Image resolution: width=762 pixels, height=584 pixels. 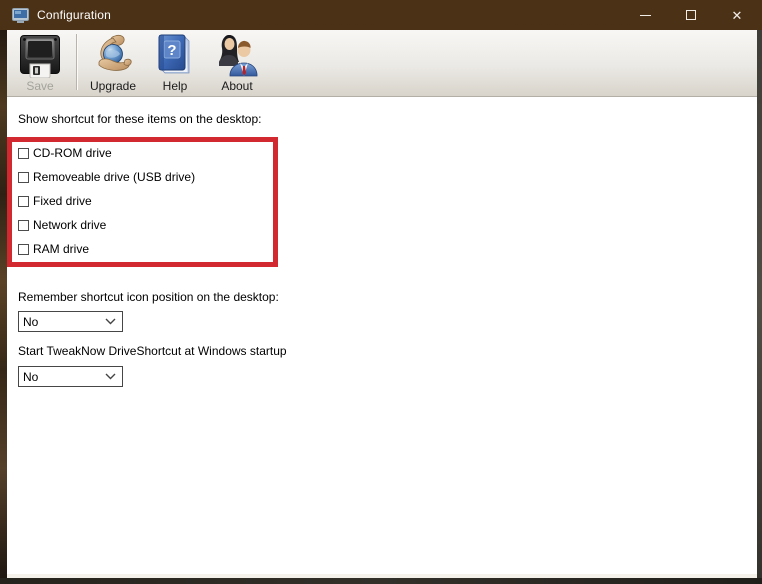 I want to click on ram-drive-checkbox, so click(x=23, y=249).